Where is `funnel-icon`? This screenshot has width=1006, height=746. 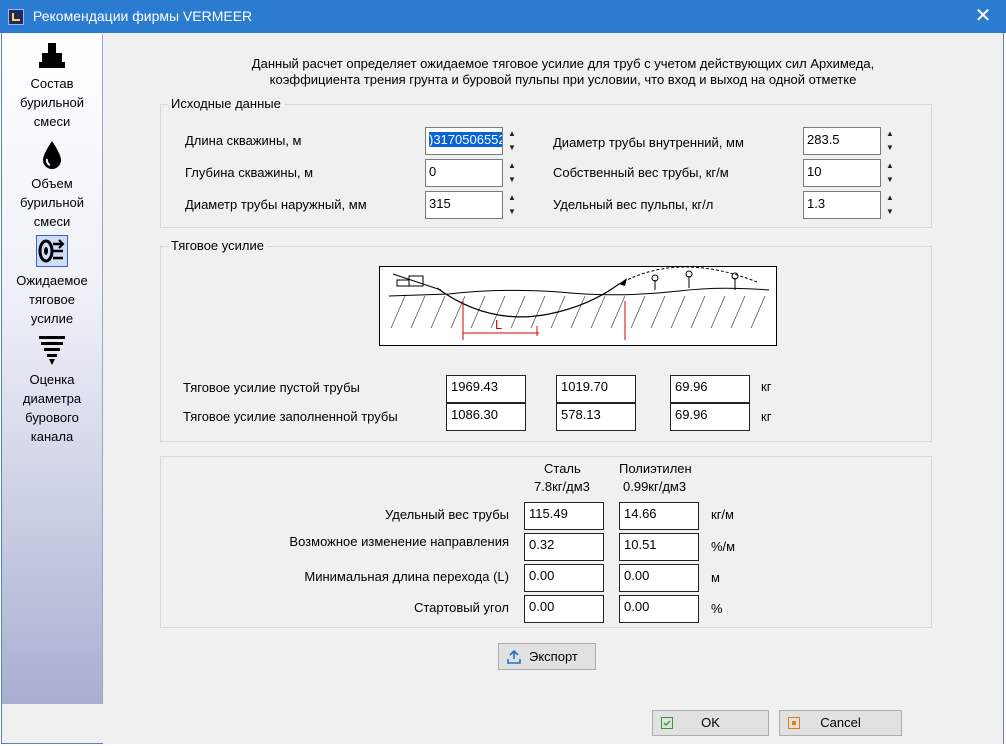
funnel-icon is located at coordinates (52, 350).